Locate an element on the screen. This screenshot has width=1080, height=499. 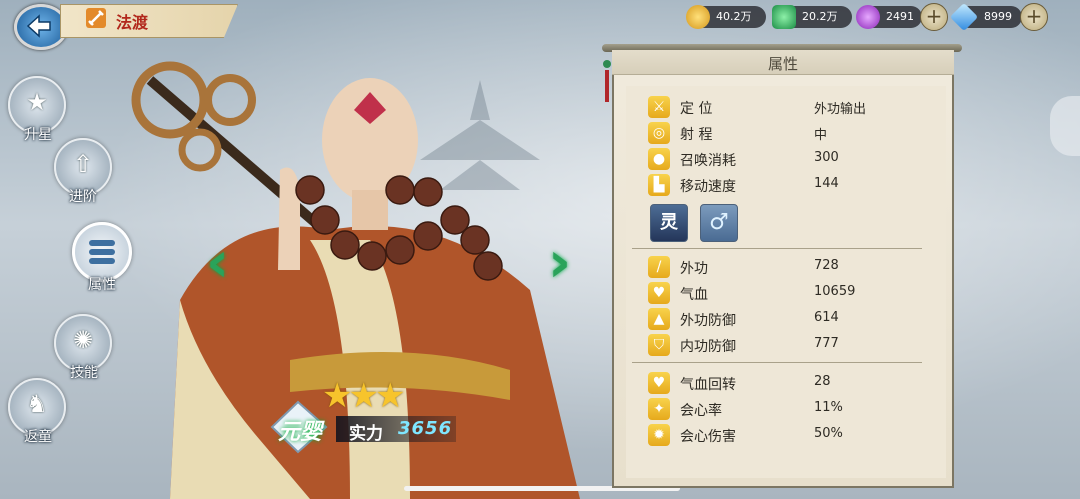
attr-value: 中 is located at coordinates (821, 135).